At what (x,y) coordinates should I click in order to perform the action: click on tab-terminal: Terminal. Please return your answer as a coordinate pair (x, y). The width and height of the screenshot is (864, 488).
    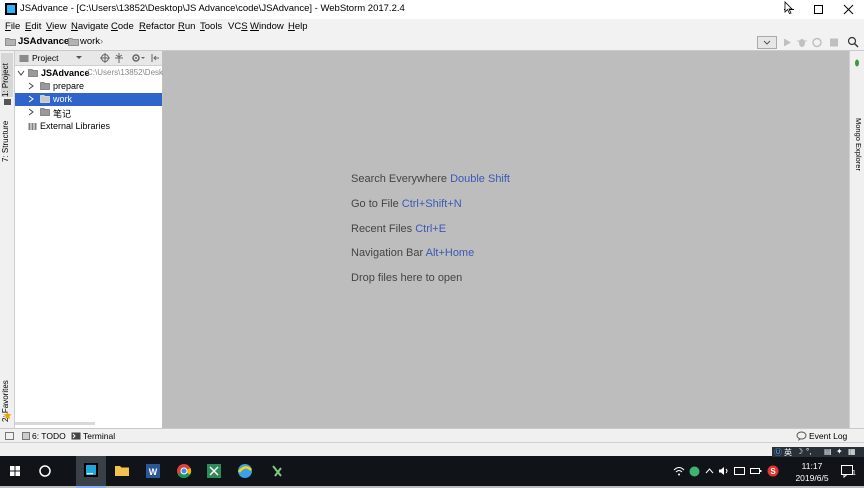
    Looking at the image, I should click on (99, 436).